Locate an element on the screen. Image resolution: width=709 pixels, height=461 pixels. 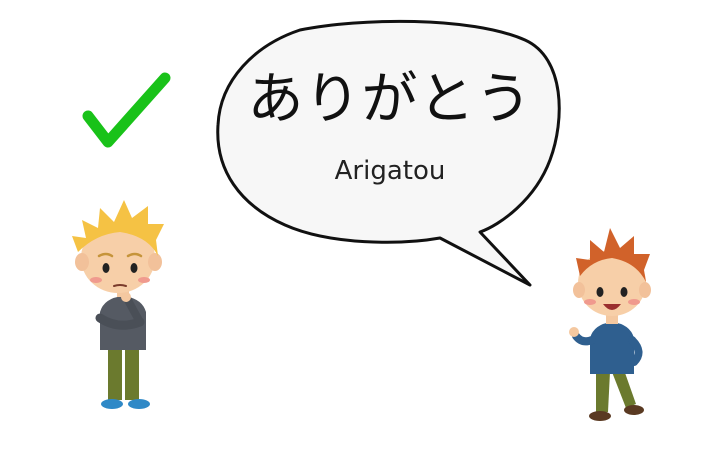
speech-bubble-japanese-text: ありがとう is located at coordinates (390, 99).